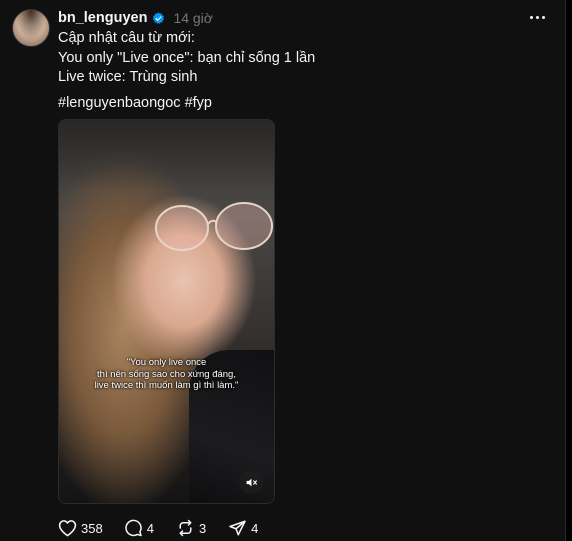 The image size is (572, 541). Describe the element at coordinates (251, 482) in the screenshot. I see `volume-muted-icon` at that location.